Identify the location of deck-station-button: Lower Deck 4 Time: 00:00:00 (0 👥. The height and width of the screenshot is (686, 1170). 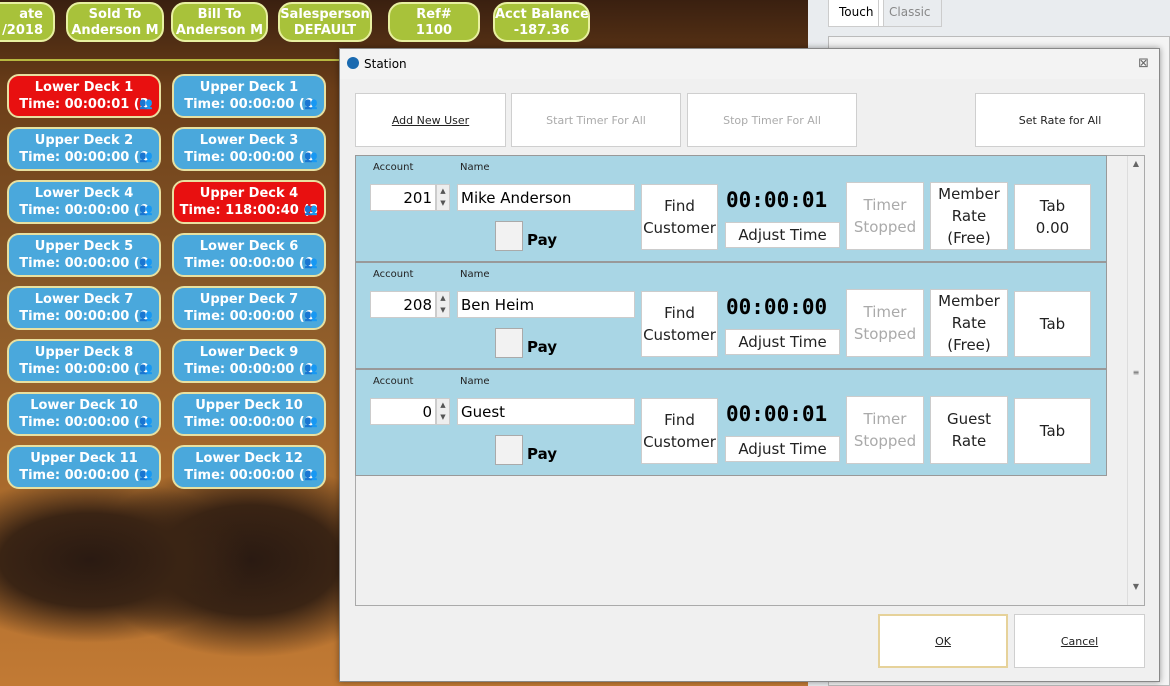
(84, 202).